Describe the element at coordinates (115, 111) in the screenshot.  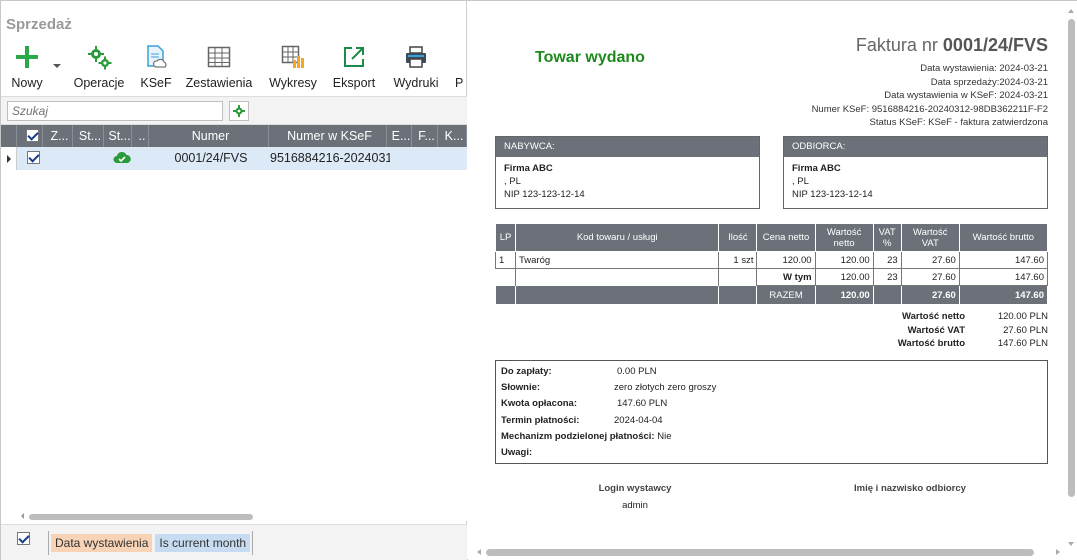
I see `search-input` at that location.